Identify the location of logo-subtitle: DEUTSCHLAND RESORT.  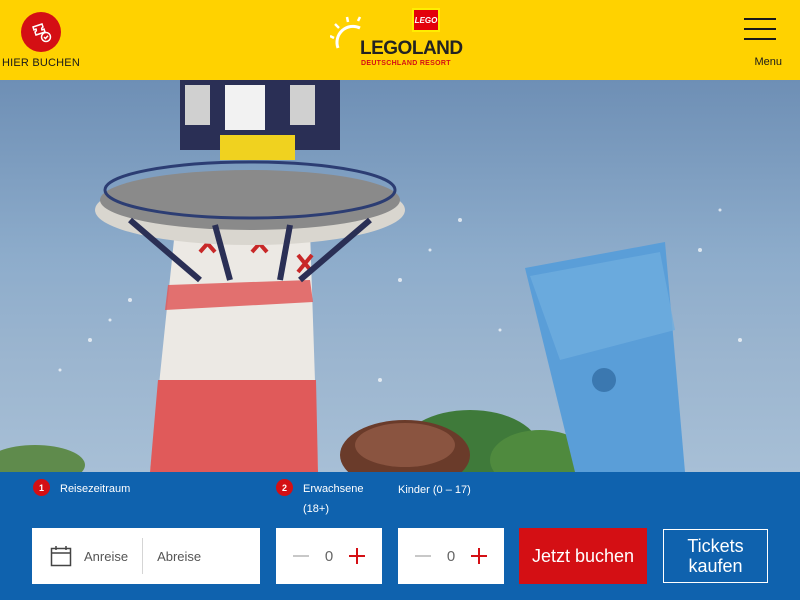
(406, 63).